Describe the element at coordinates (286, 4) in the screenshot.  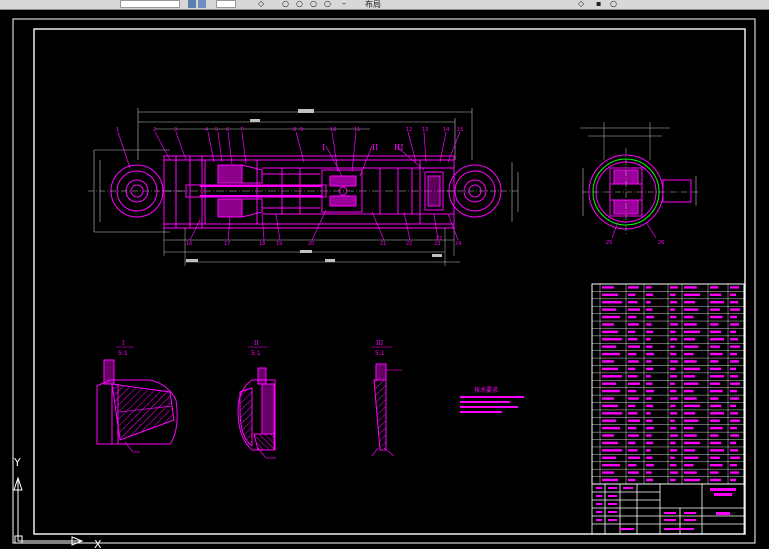
I see `ortho-icon: ○` at that location.